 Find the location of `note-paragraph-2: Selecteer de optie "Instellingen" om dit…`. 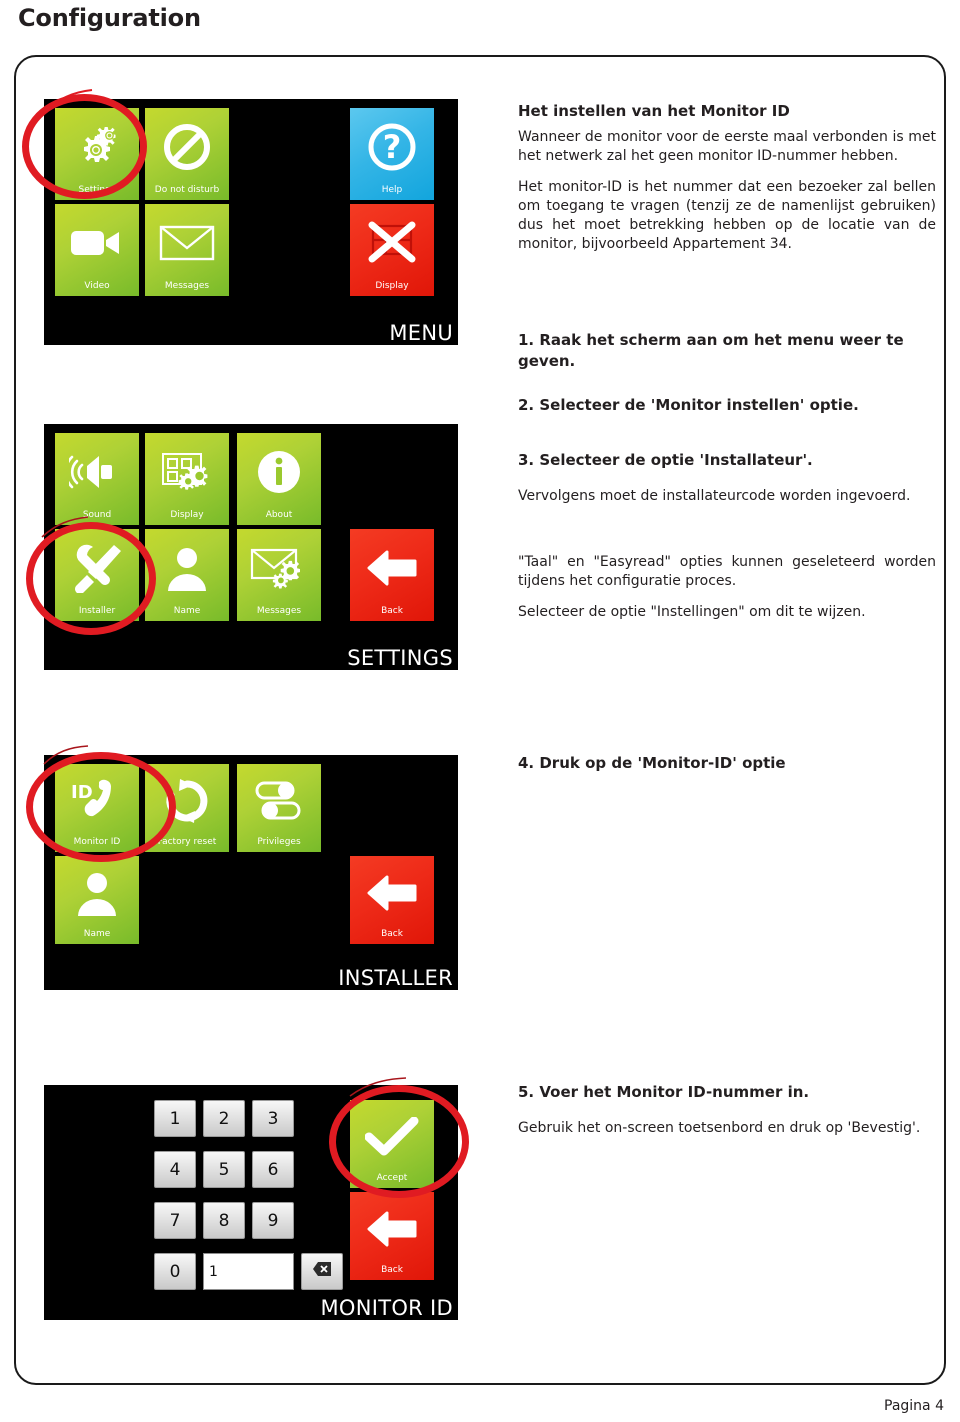

note-paragraph-2: Selecteer de optie "Instellingen" om dit… is located at coordinates (692, 612).